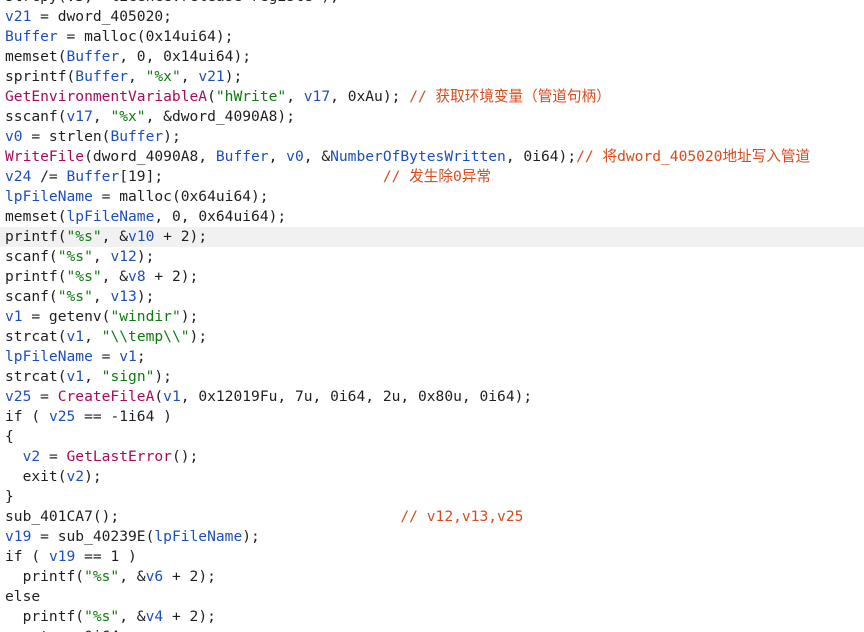 This screenshot has height=632, width=864. What do you see at coordinates (45, 156) in the screenshot?
I see `code-token-ext: WriteFile` at bounding box center [45, 156].